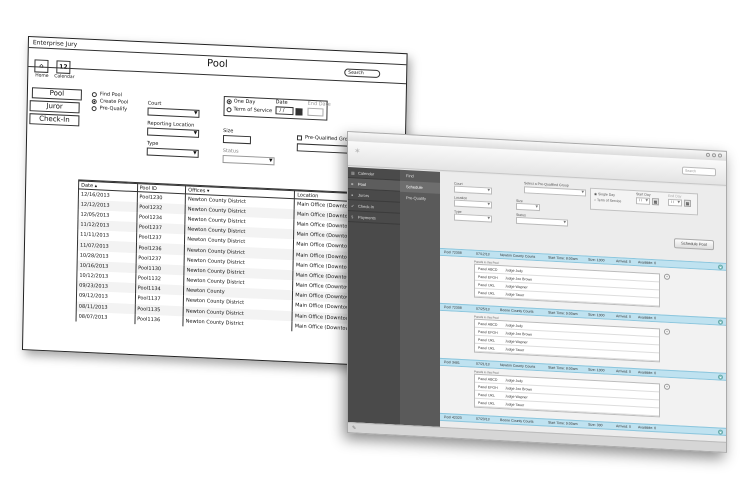 This screenshot has height=492, width=748. Describe the element at coordinates (473, 204) in the screenshot. I see `location-select` at that location.